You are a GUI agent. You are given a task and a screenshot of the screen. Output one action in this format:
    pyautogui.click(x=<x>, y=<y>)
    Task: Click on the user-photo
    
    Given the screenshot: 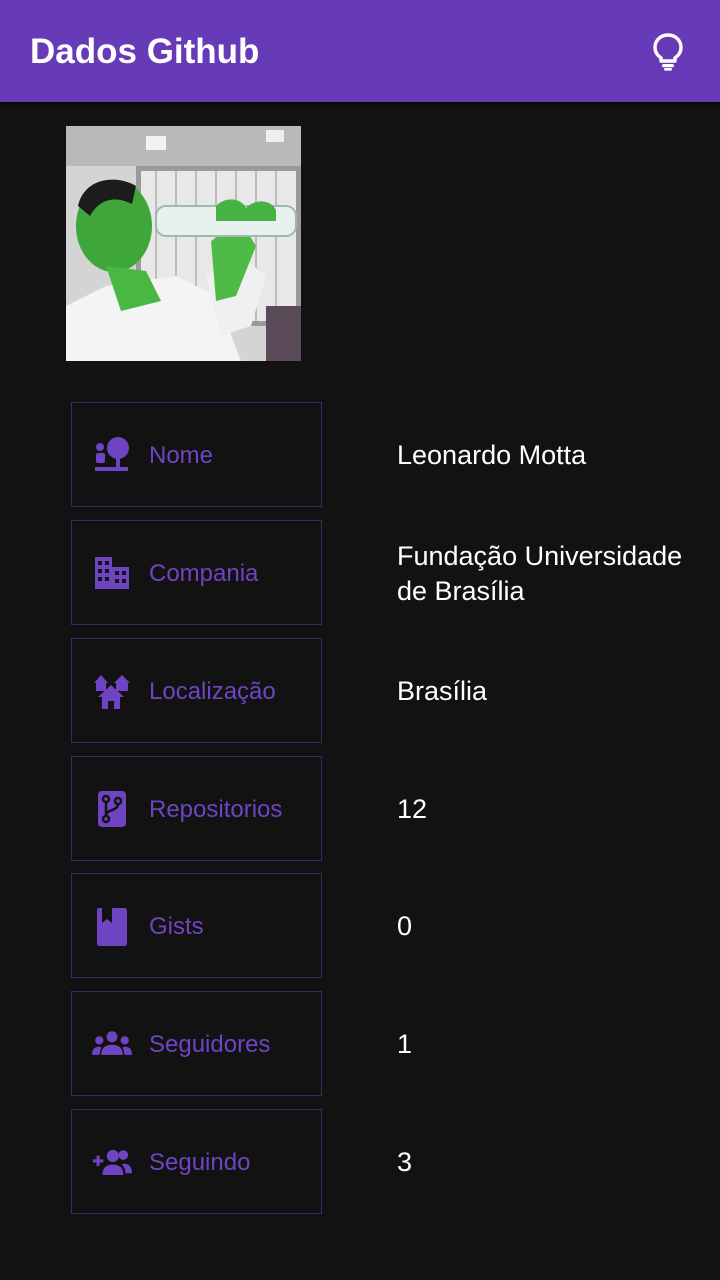 What is the action you would take?
    pyautogui.click(x=183, y=243)
    